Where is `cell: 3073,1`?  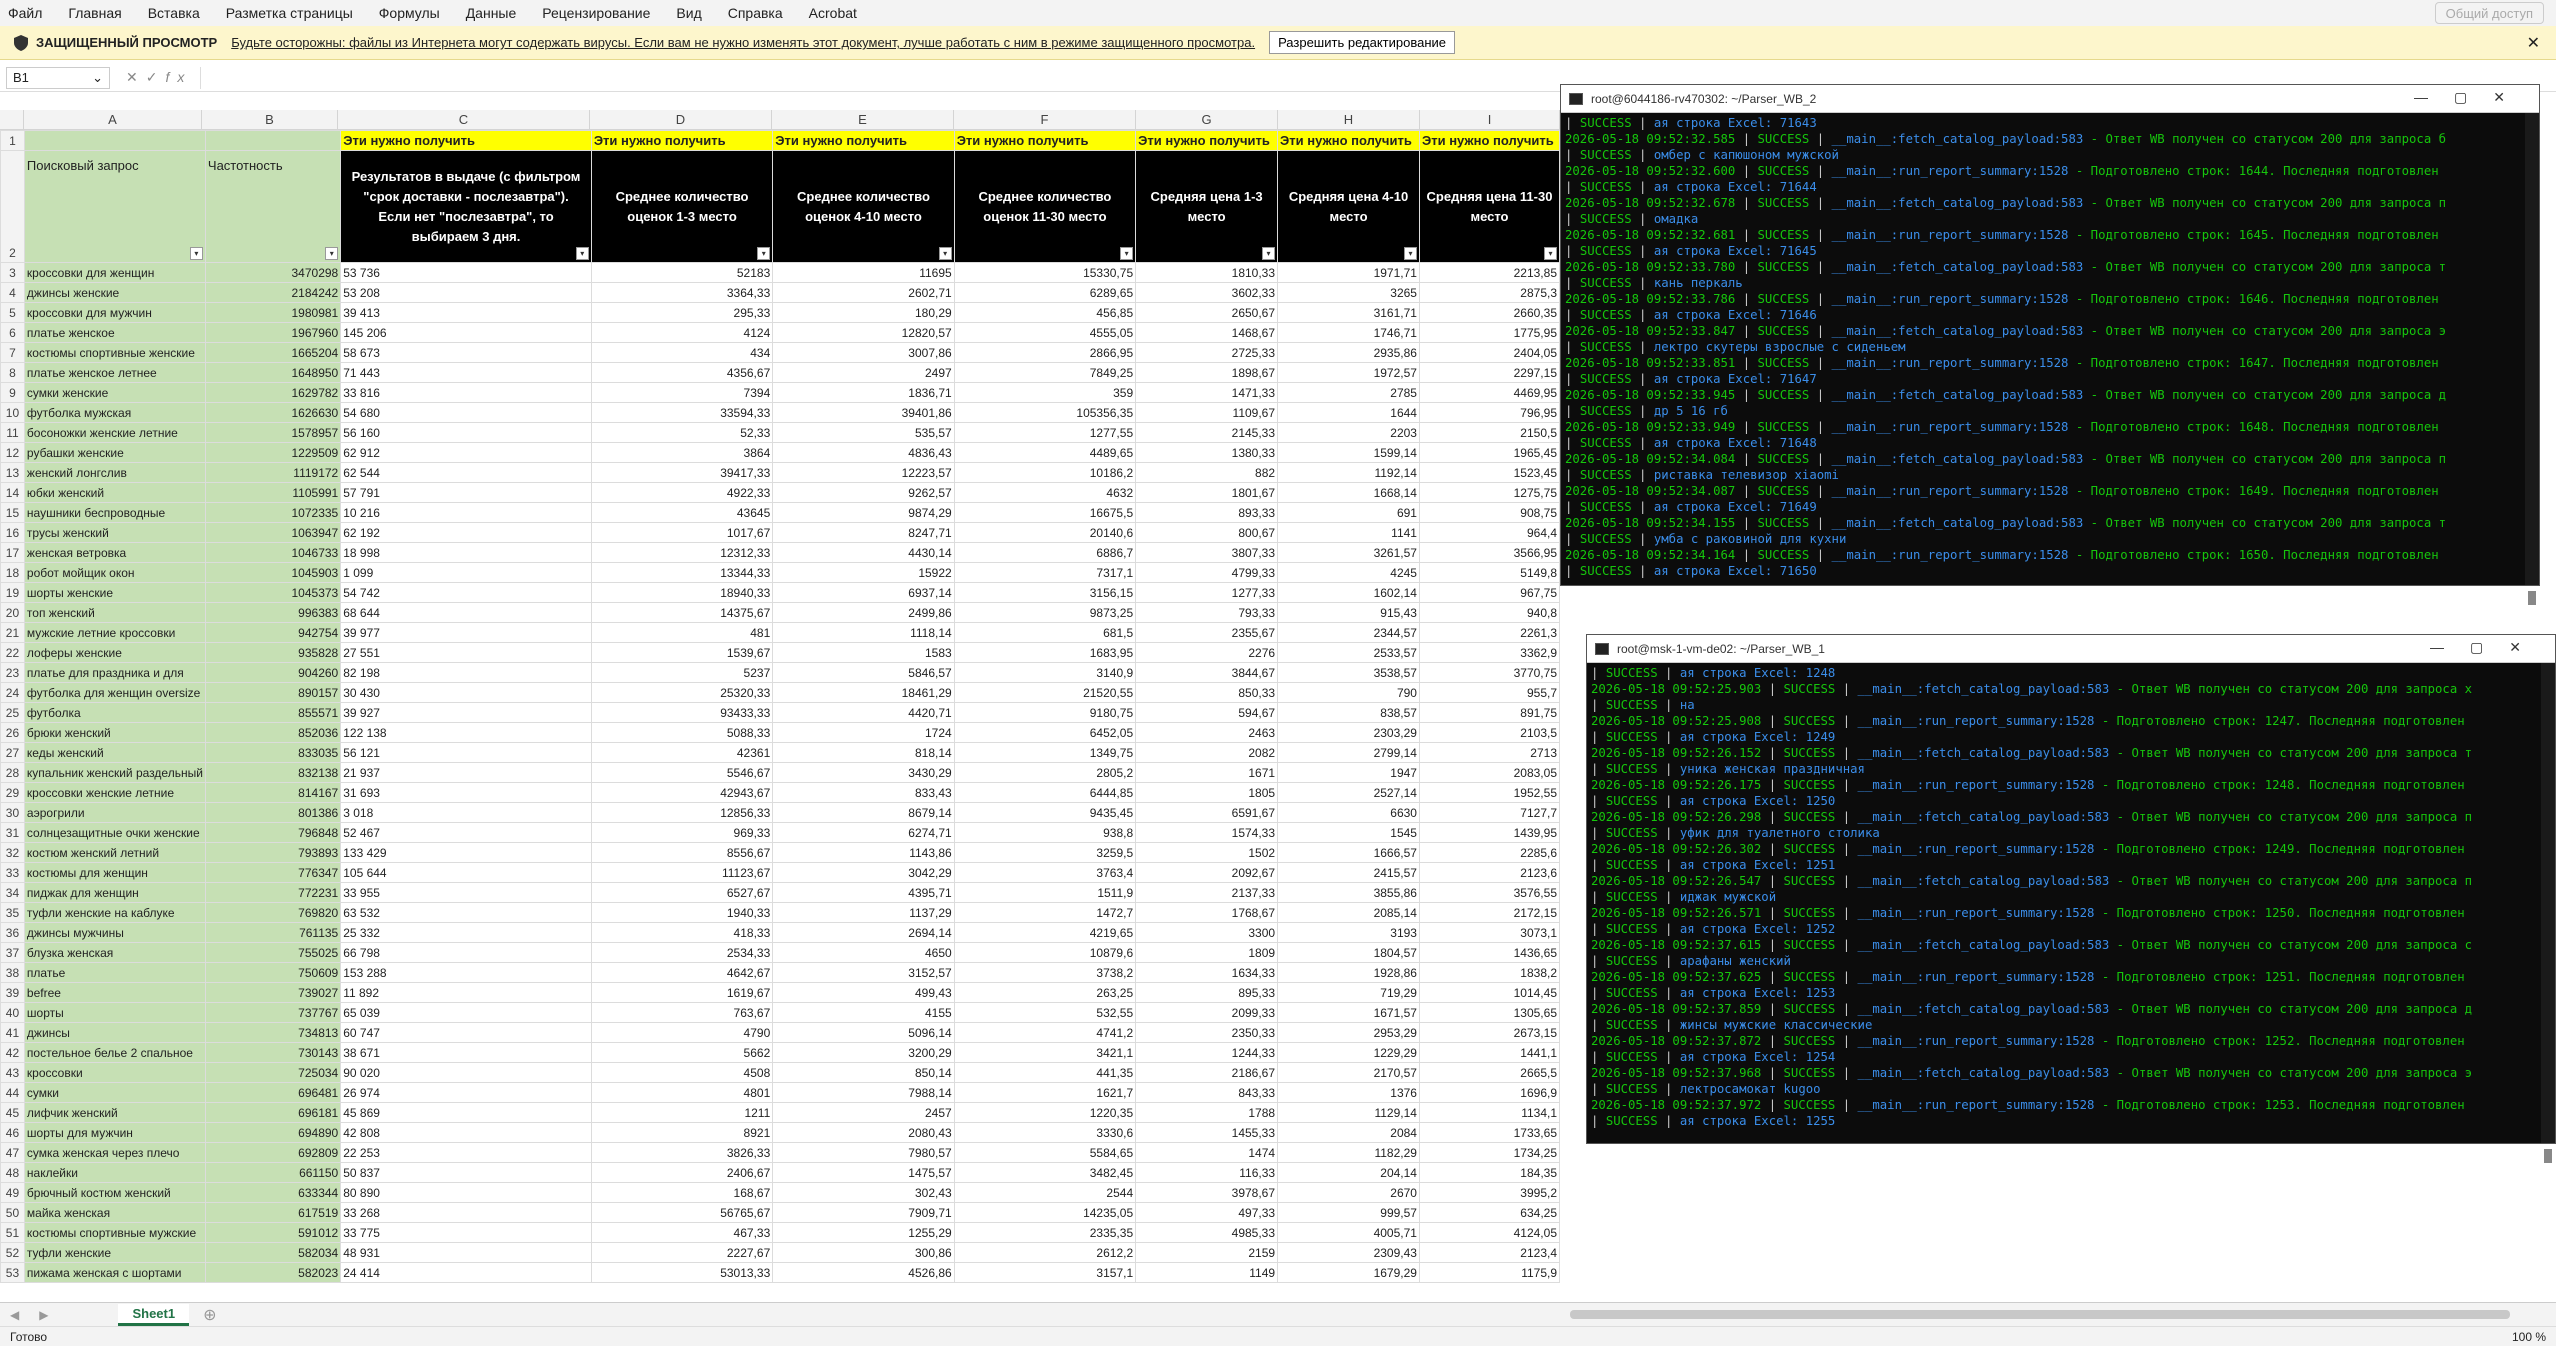
cell: 3073,1 is located at coordinates (1489, 932).